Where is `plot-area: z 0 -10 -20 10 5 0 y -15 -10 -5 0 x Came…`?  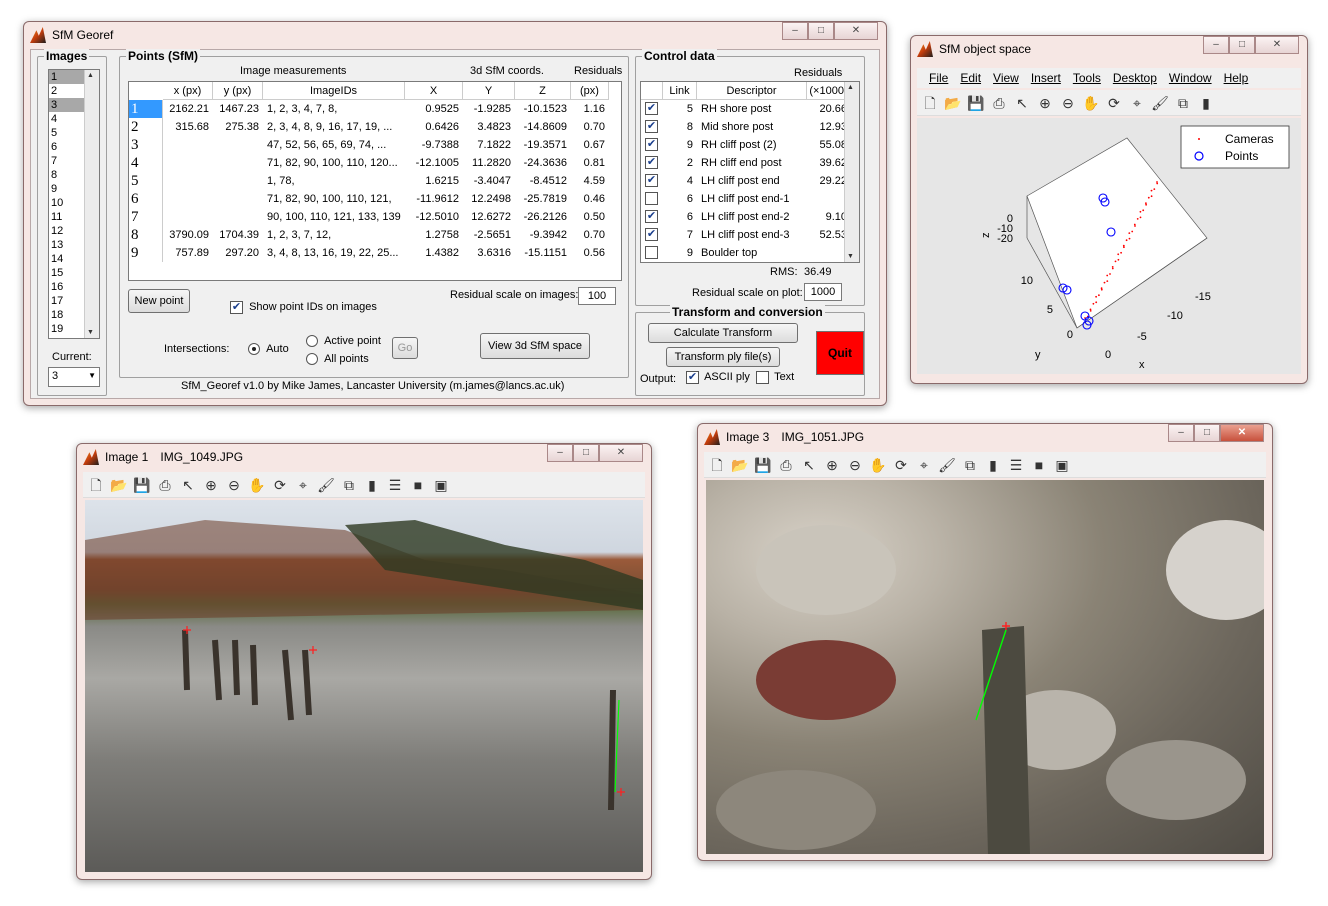
plot-area: z 0 -10 -20 10 5 0 y -15 -10 -5 0 x Came… is located at coordinates (1109, 246).